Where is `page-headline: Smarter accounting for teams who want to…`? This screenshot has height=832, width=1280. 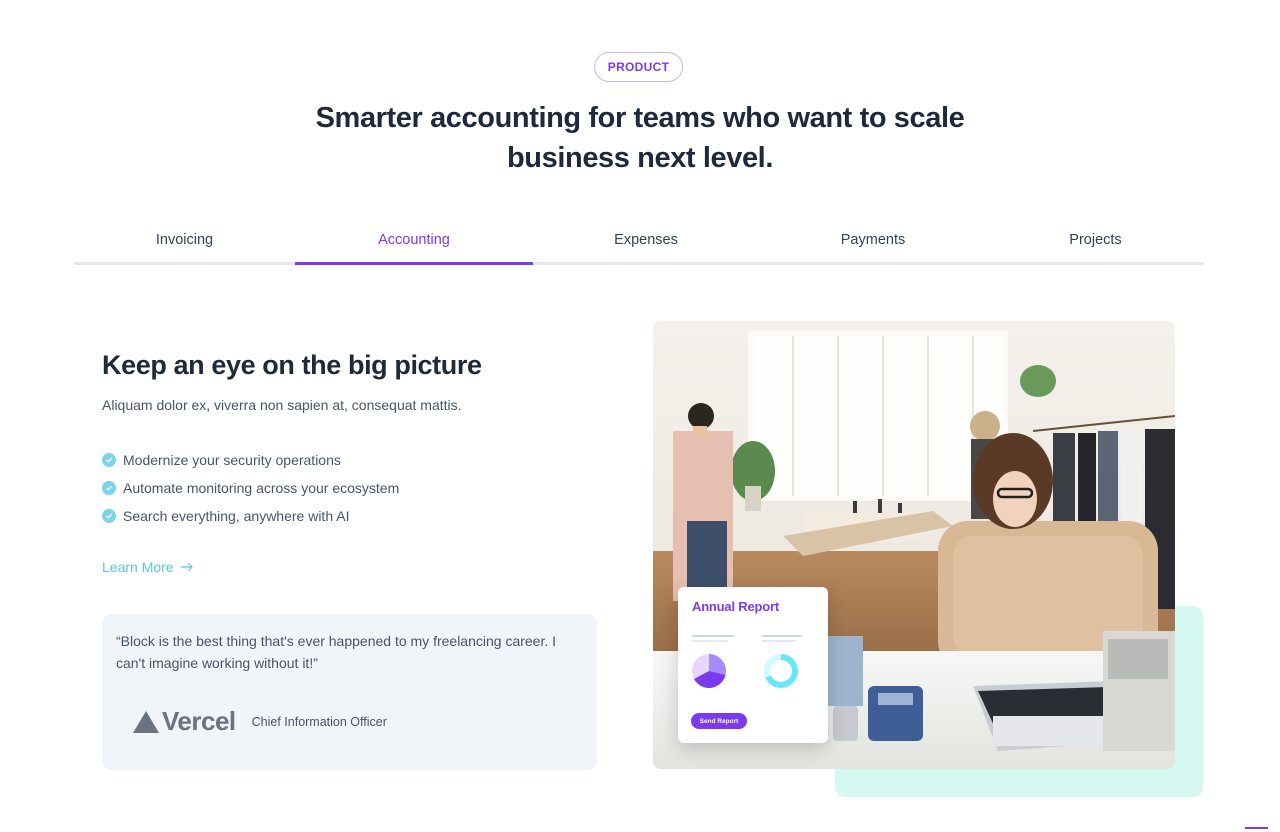
page-headline: Smarter accounting for teams who want to… is located at coordinates (640, 138).